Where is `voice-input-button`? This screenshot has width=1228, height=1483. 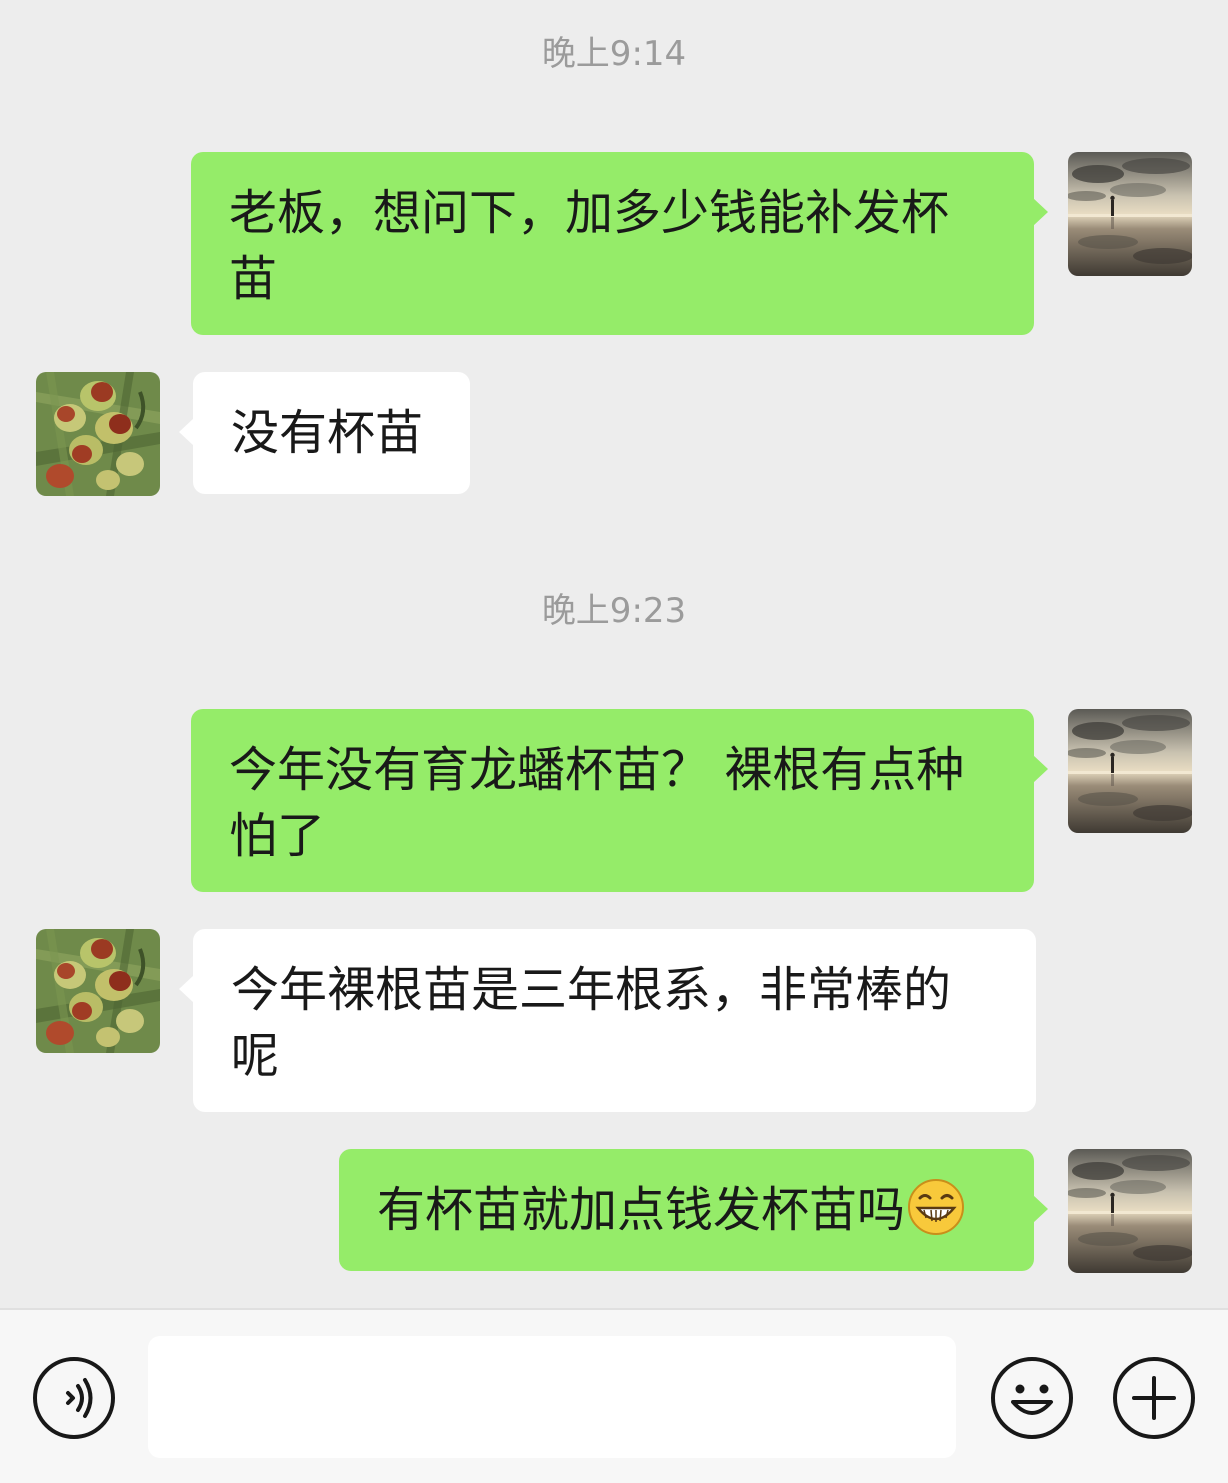
voice-input-button is located at coordinates (74, 1398).